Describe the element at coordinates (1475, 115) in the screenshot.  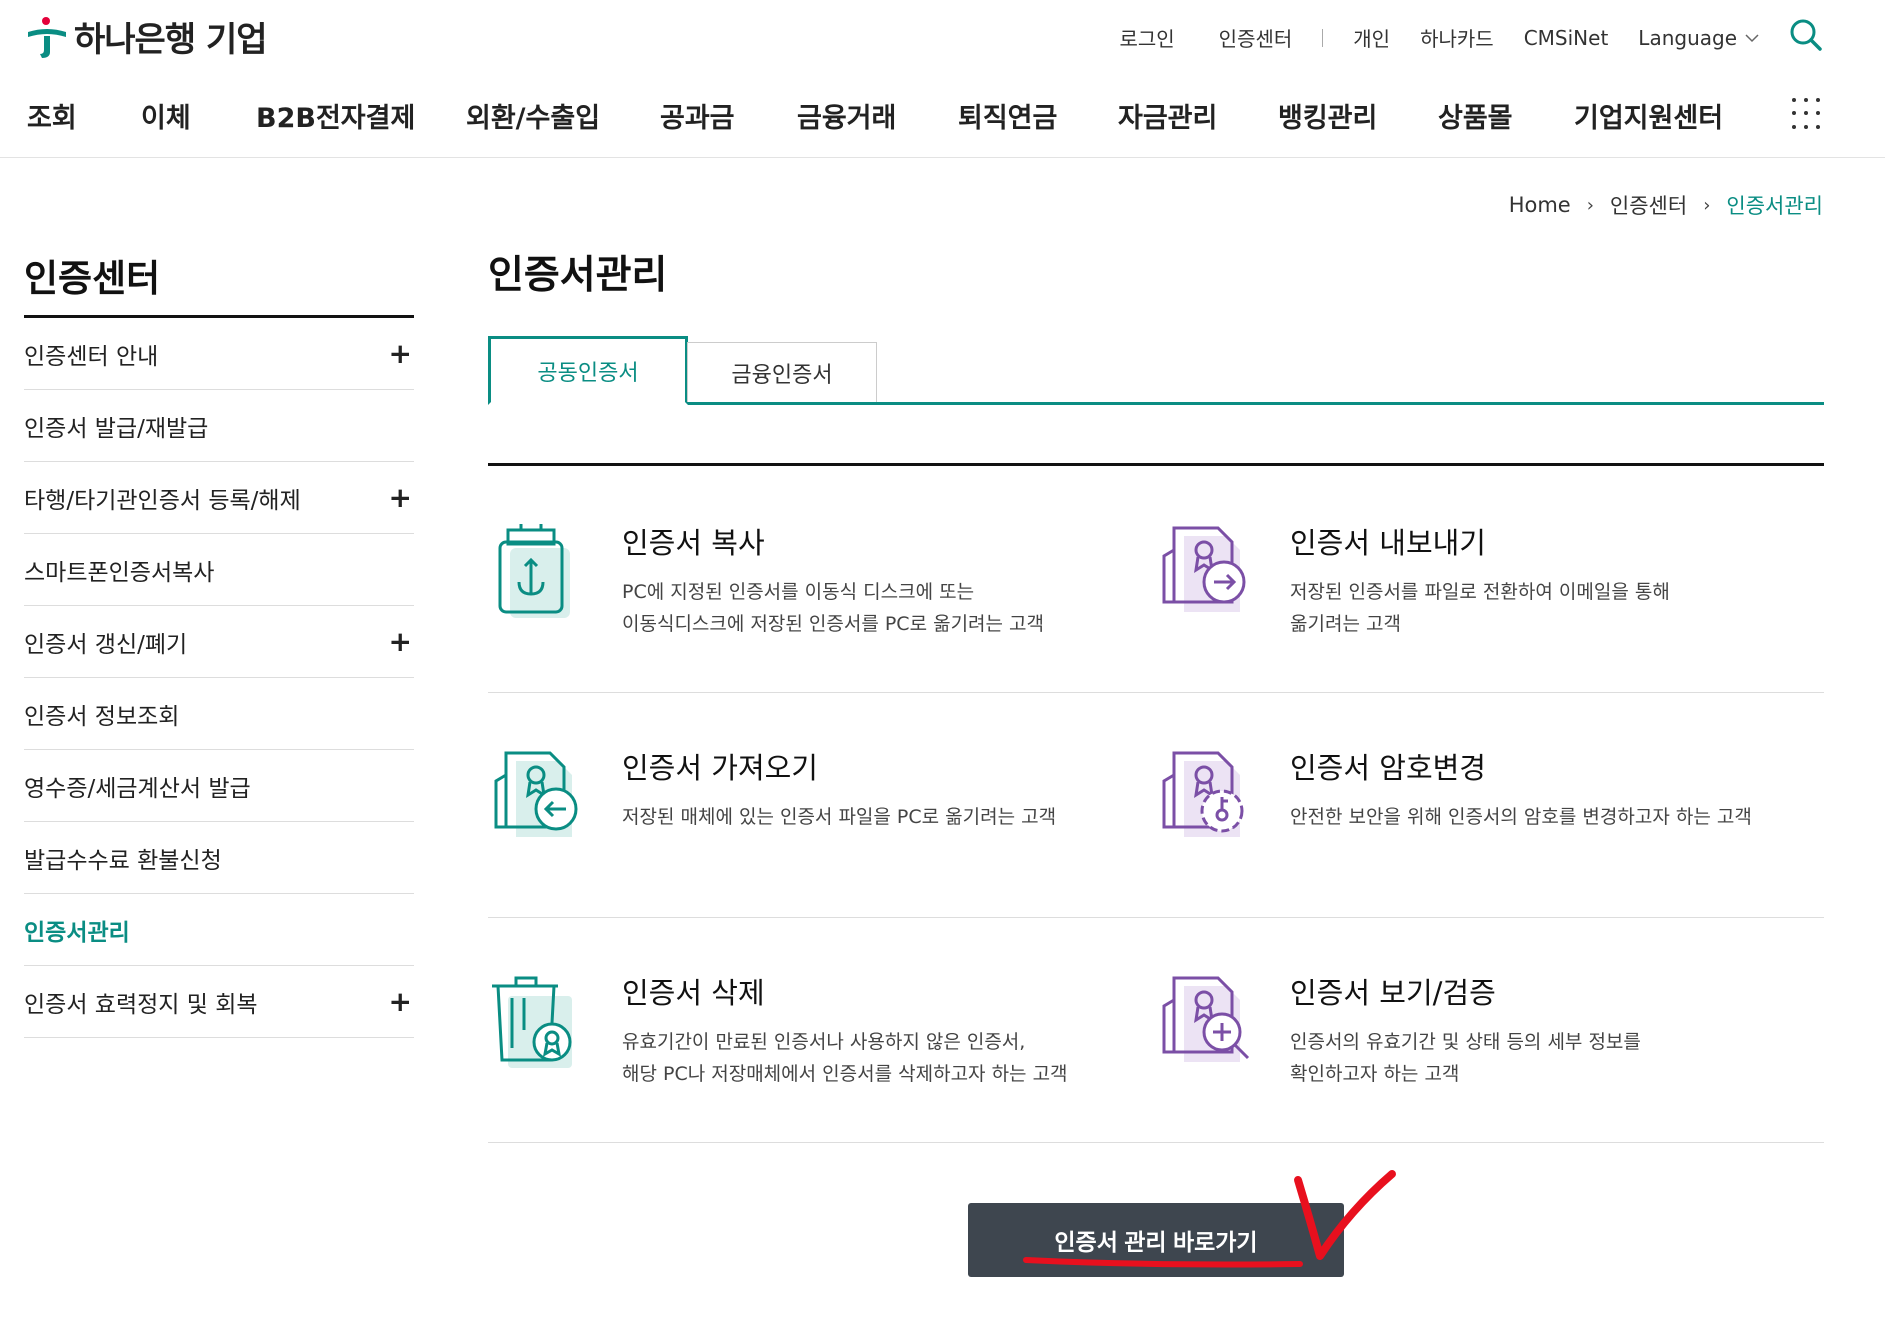
I see `gnb-item-product-mall: 상품몰` at that location.